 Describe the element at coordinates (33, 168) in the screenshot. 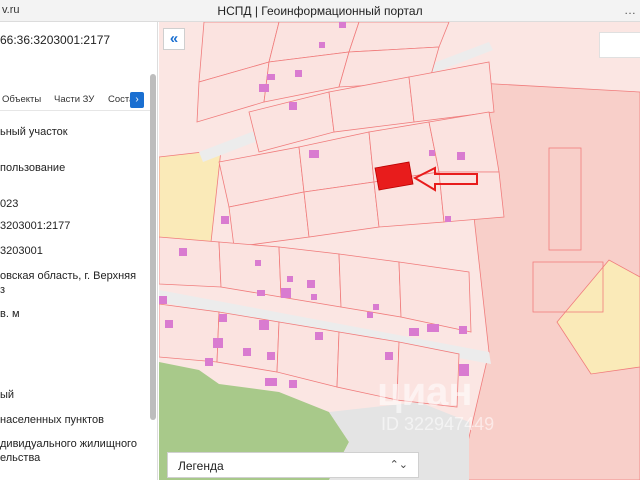

I see `info-line: пользование` at that location.